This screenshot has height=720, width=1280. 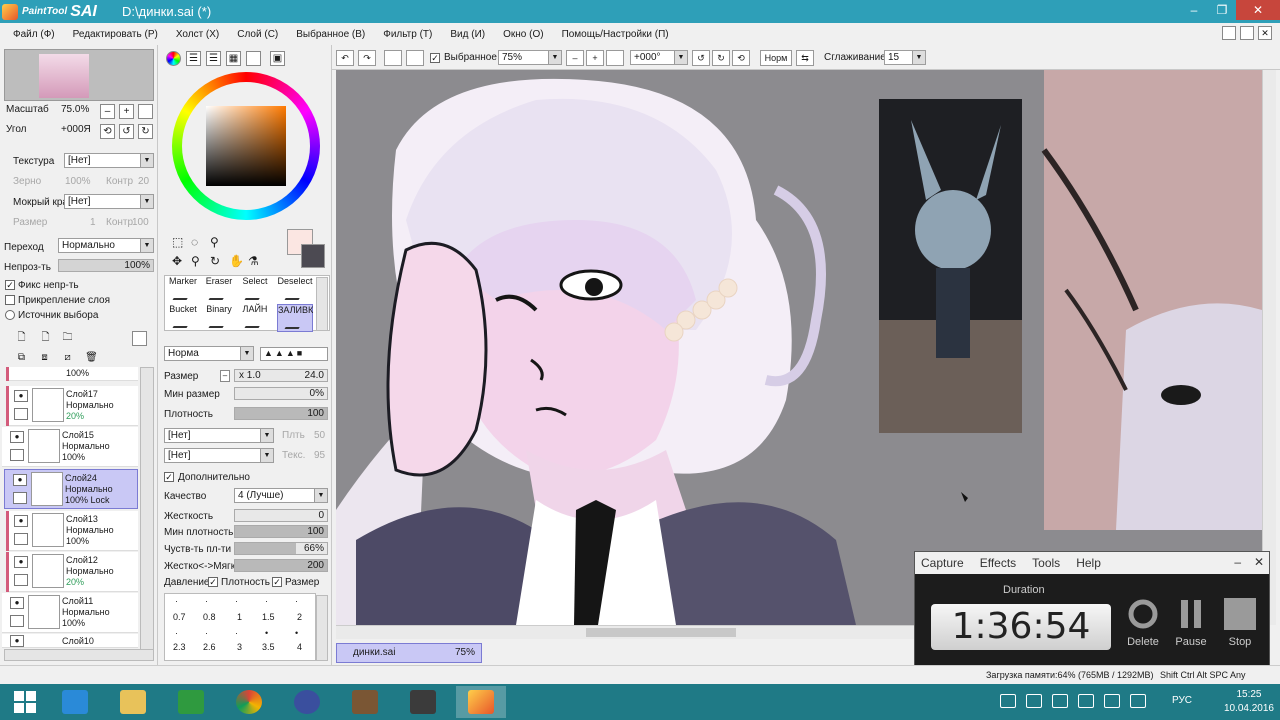 I want to click on tool-deselect: Deselect, so click(x=295, y=290).